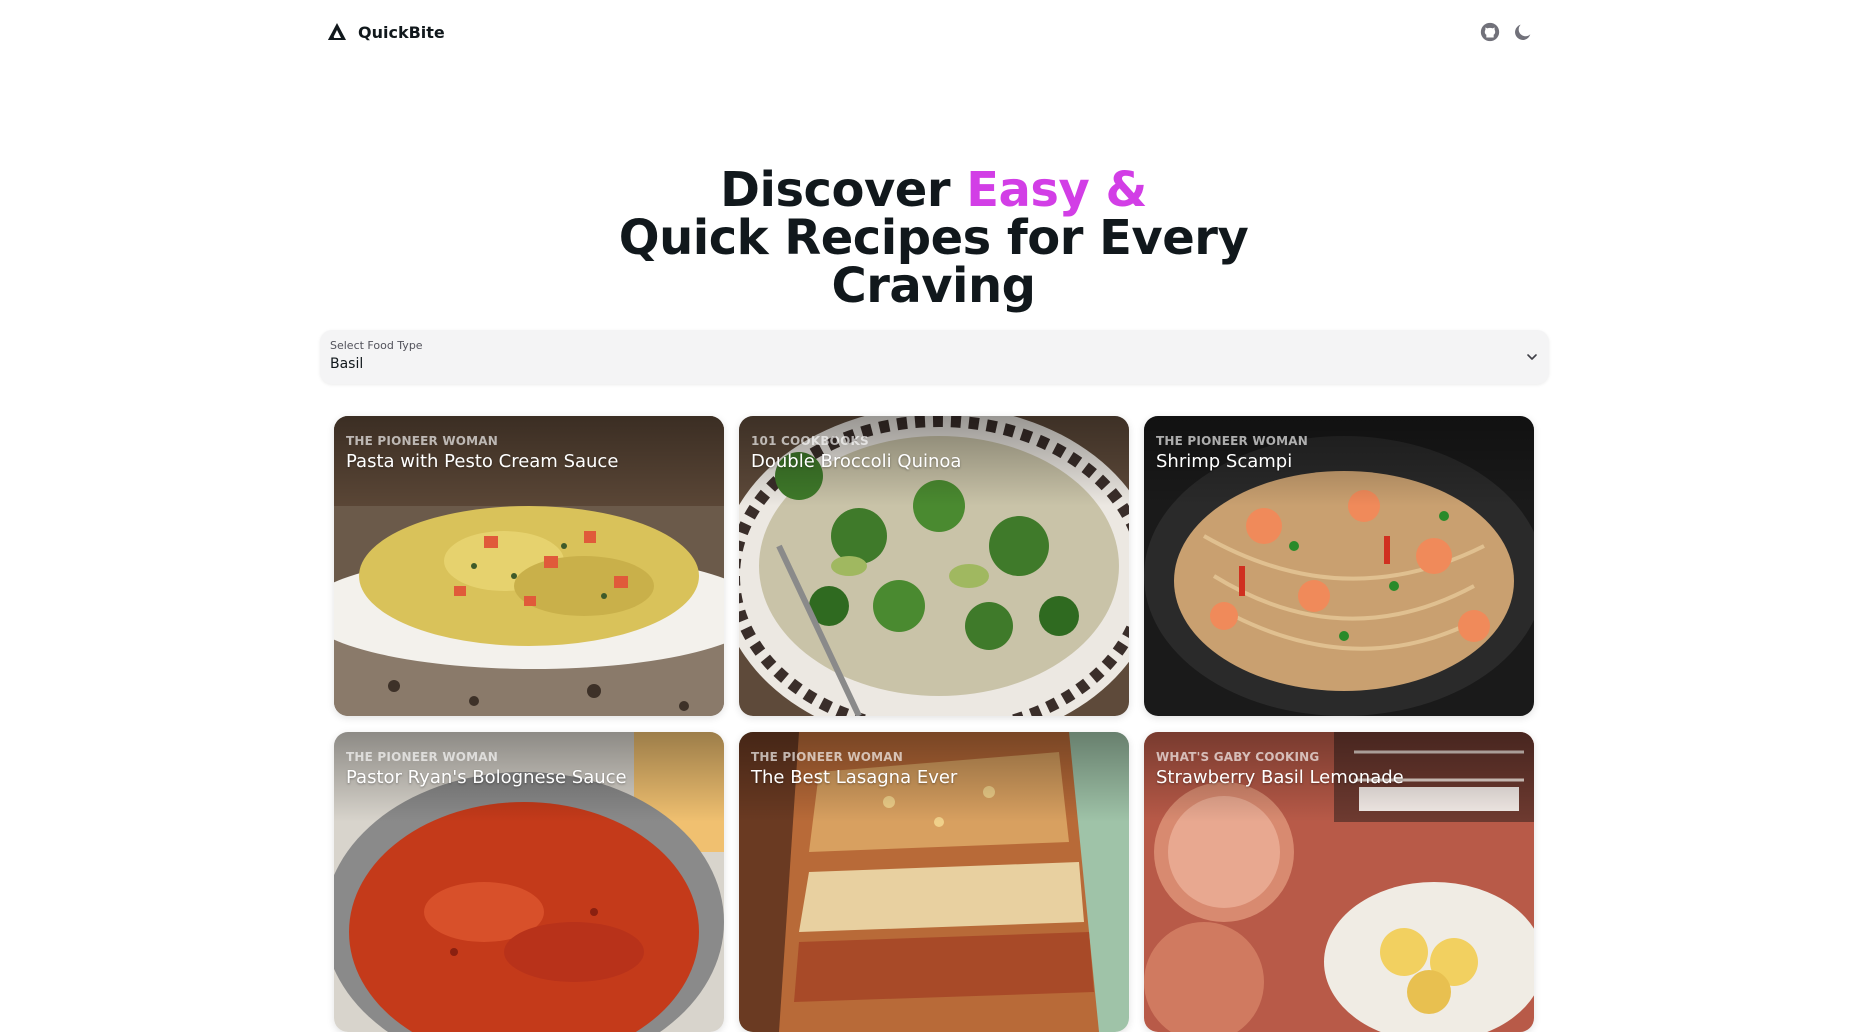 This screenshot has width=1867, height=1032. I want to click on hero-title-line3: Craving, so click(933, 286).